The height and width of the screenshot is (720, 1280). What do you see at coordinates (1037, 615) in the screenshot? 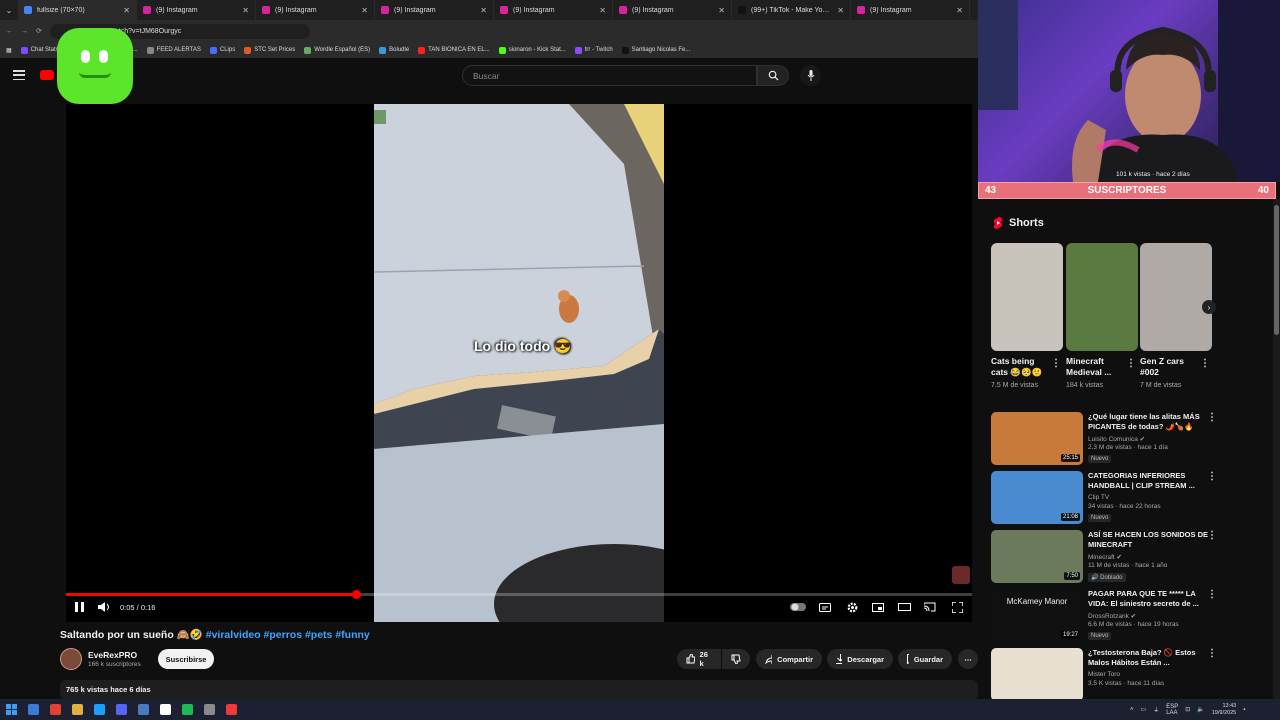
I see `video-thumbnail: McKamey Manor 19:27` at bounding box center [1037, 615].